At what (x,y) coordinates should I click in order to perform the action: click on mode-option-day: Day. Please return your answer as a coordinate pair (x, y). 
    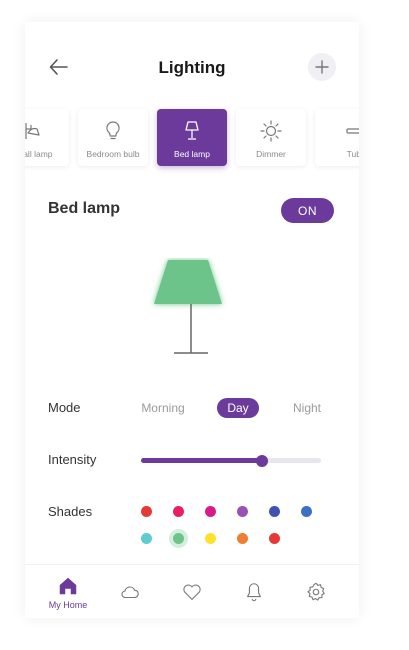
    Looking at the image, I should click on (238, 408).